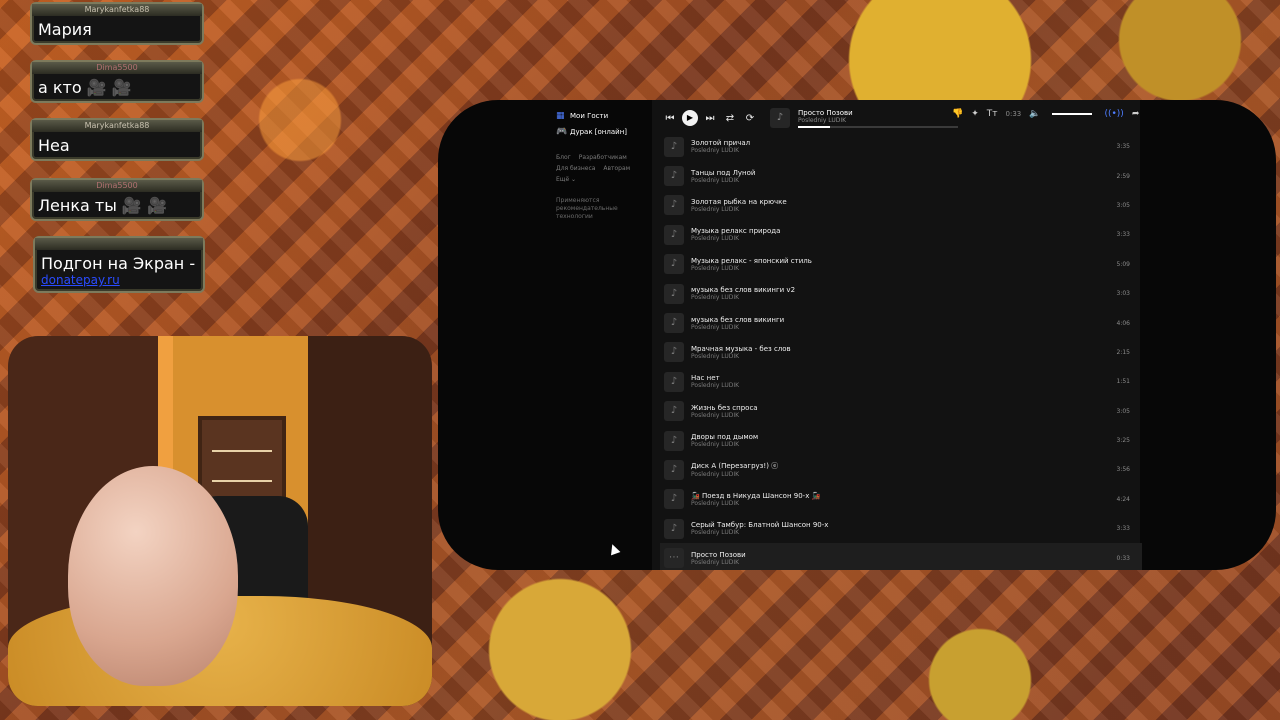 This screenshot has width=1280, height=720. What do you see at coordinates (992, 114) in the screenshot?
I see `text-size-icon: Tт` at bounding box center [992, 114].